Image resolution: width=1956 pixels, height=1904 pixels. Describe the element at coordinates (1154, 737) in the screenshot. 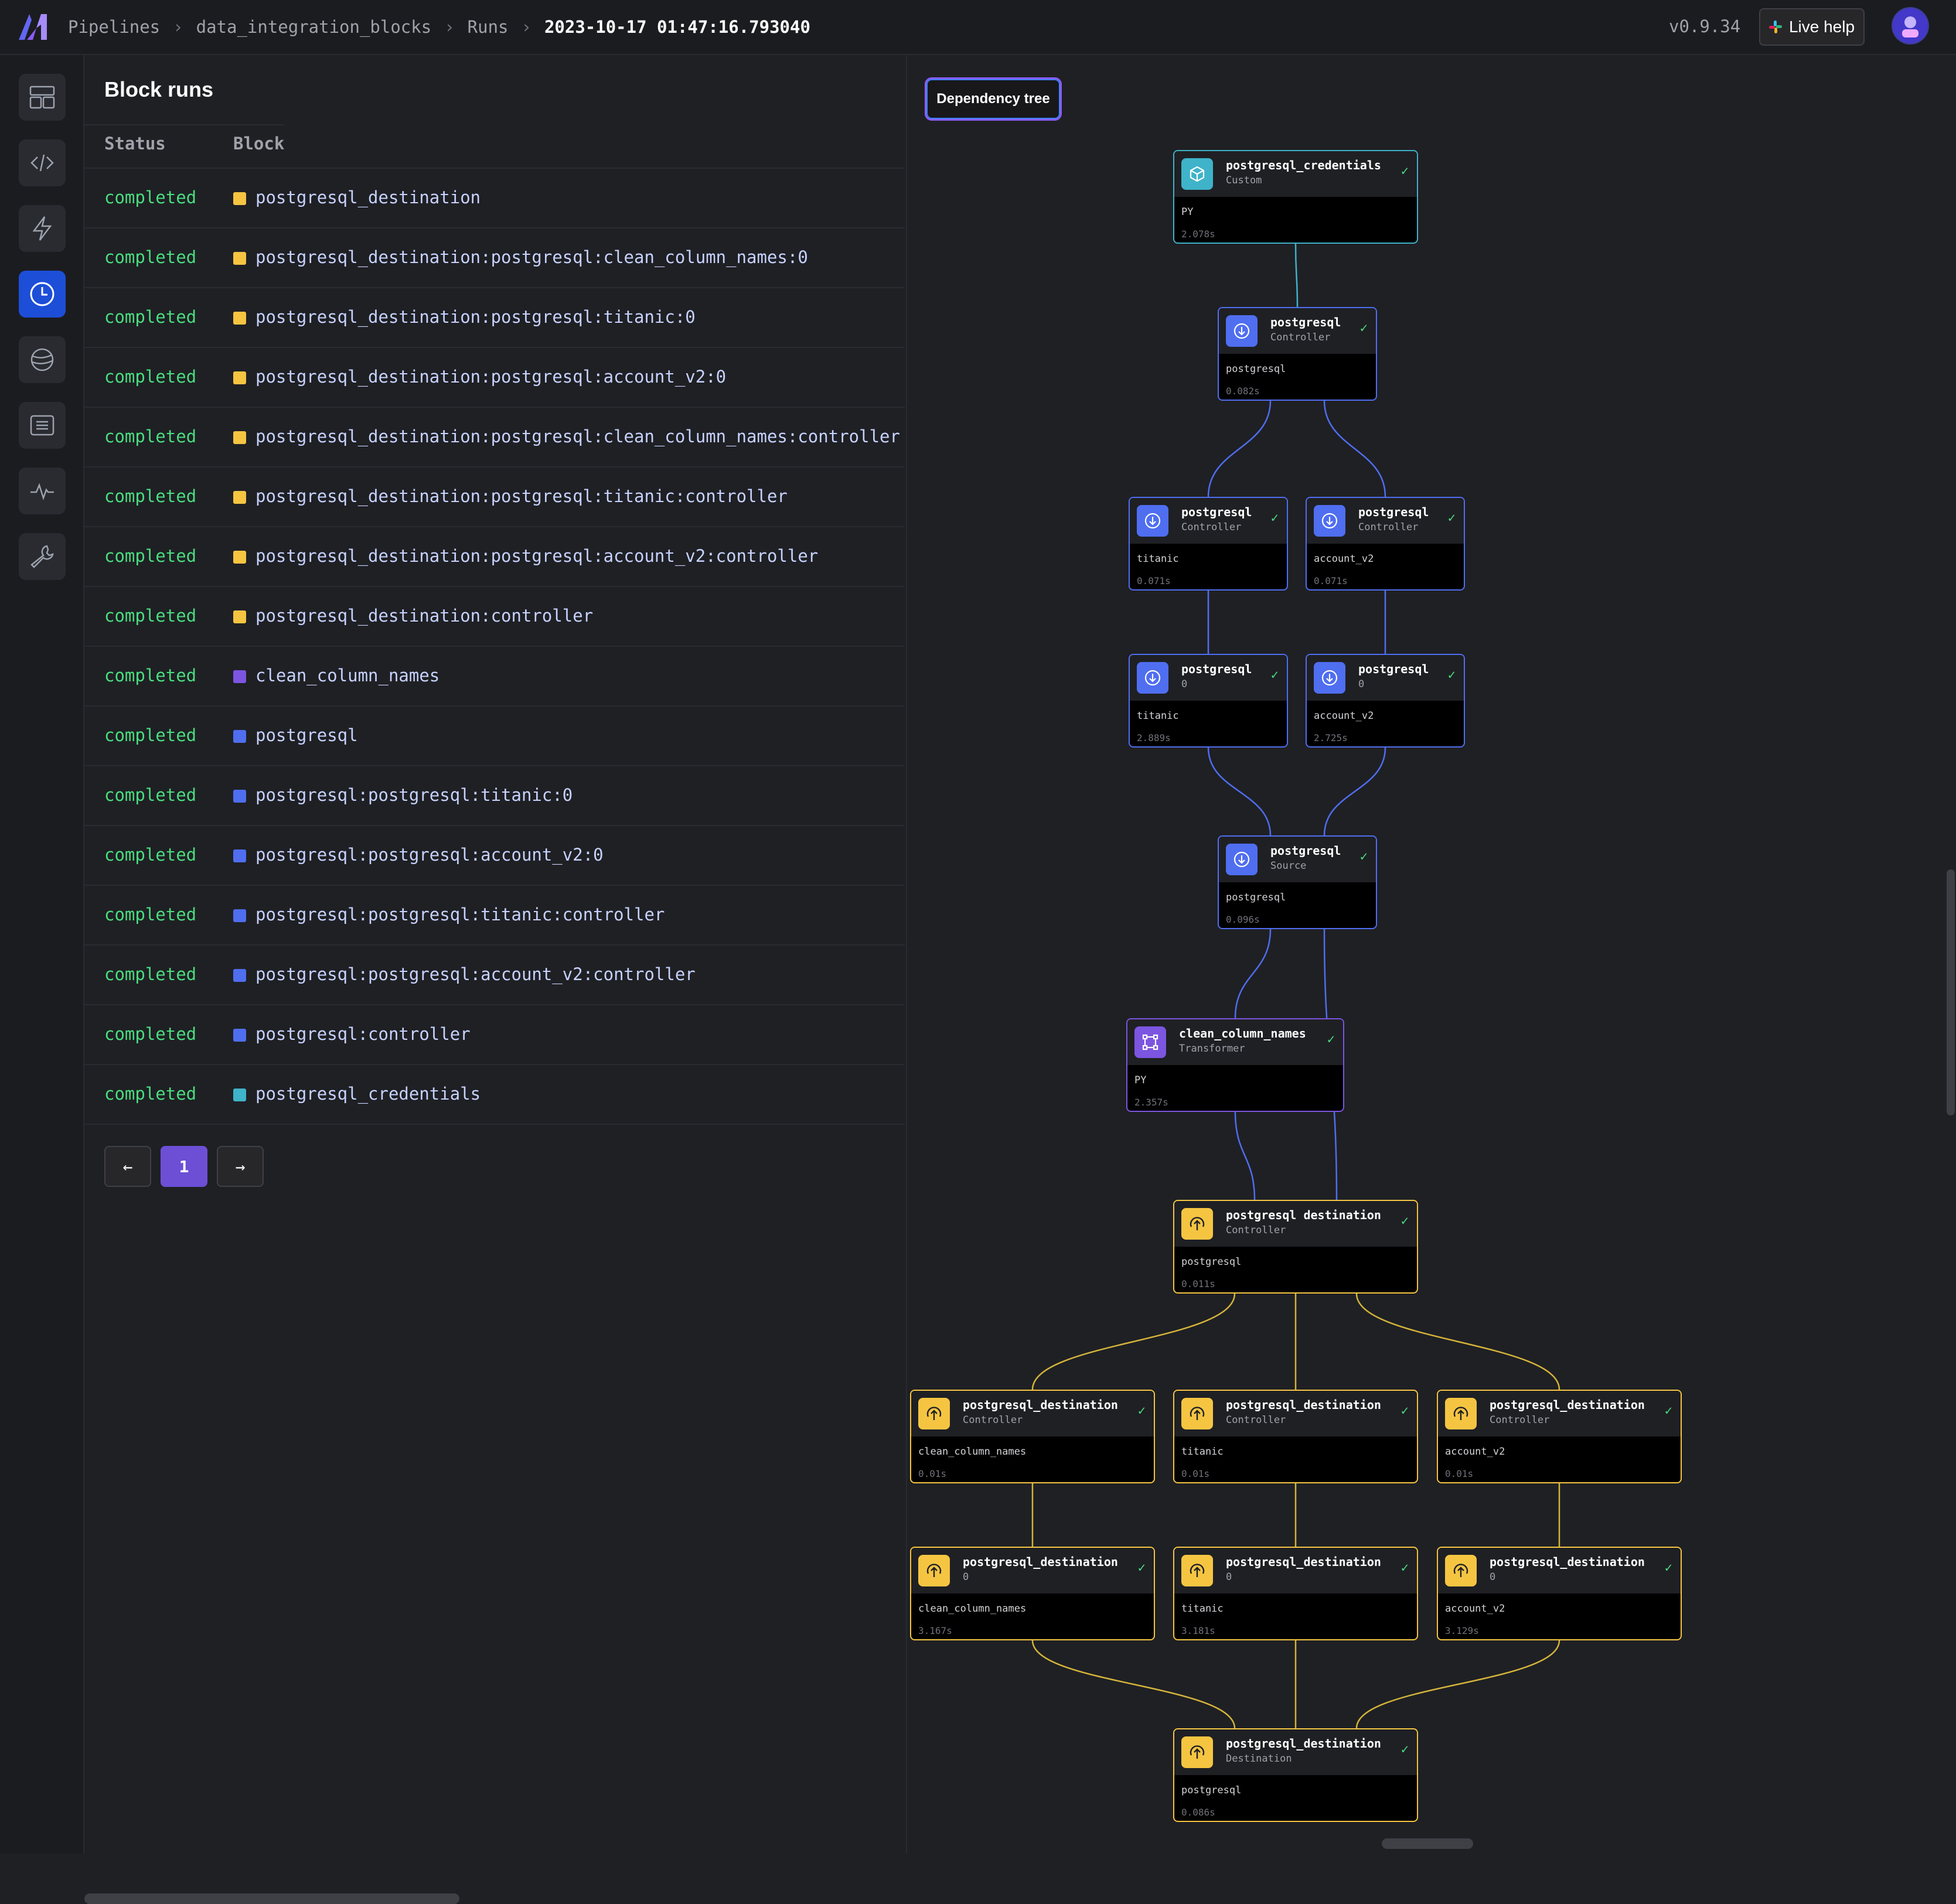

I see `node-duration: 2.889s` at that location.